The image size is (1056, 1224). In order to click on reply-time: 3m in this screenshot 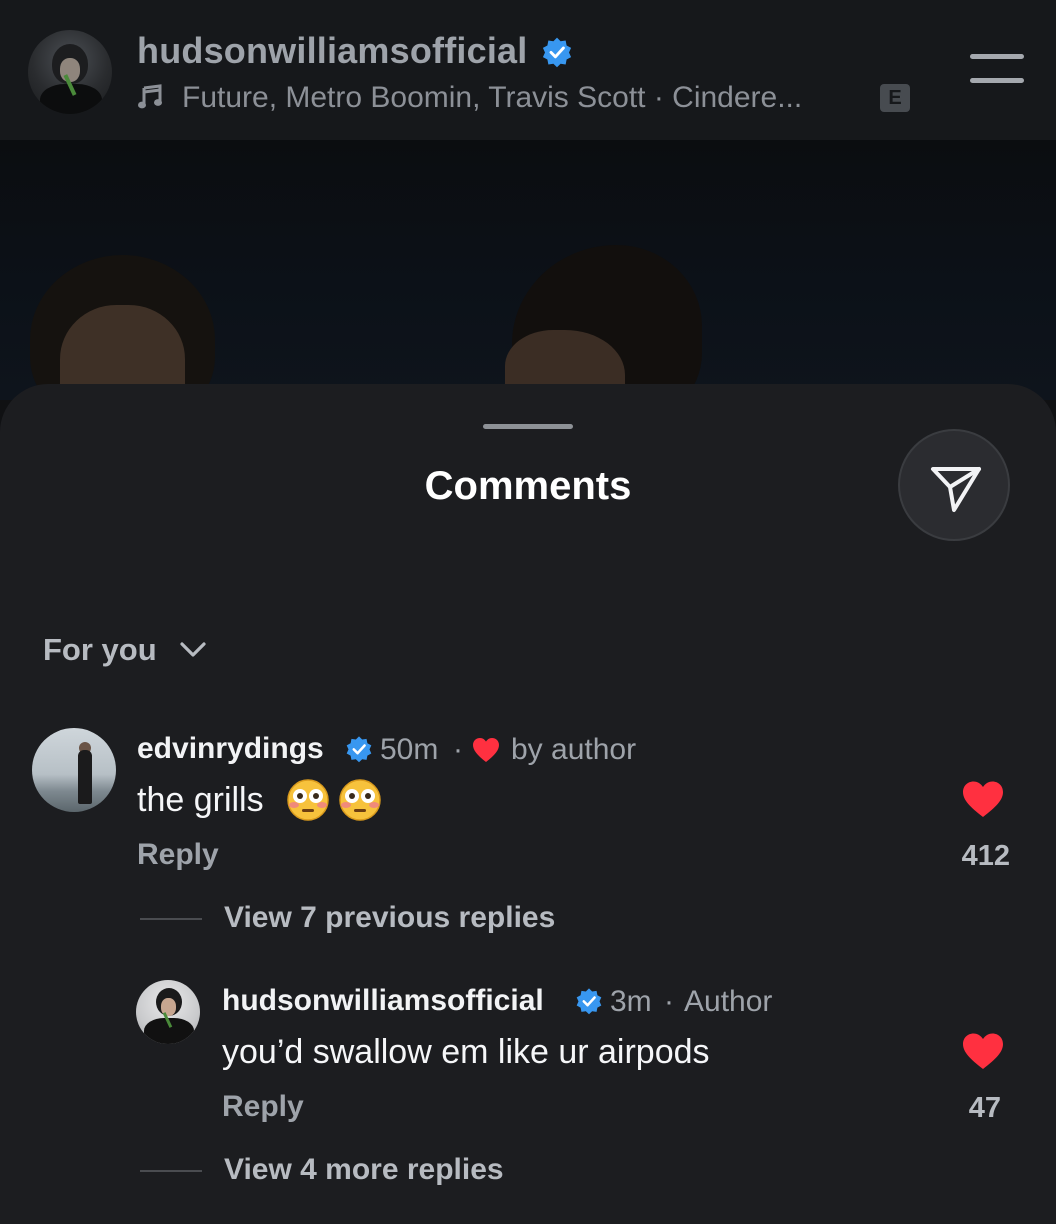, I will do `click(631, 1001)`.